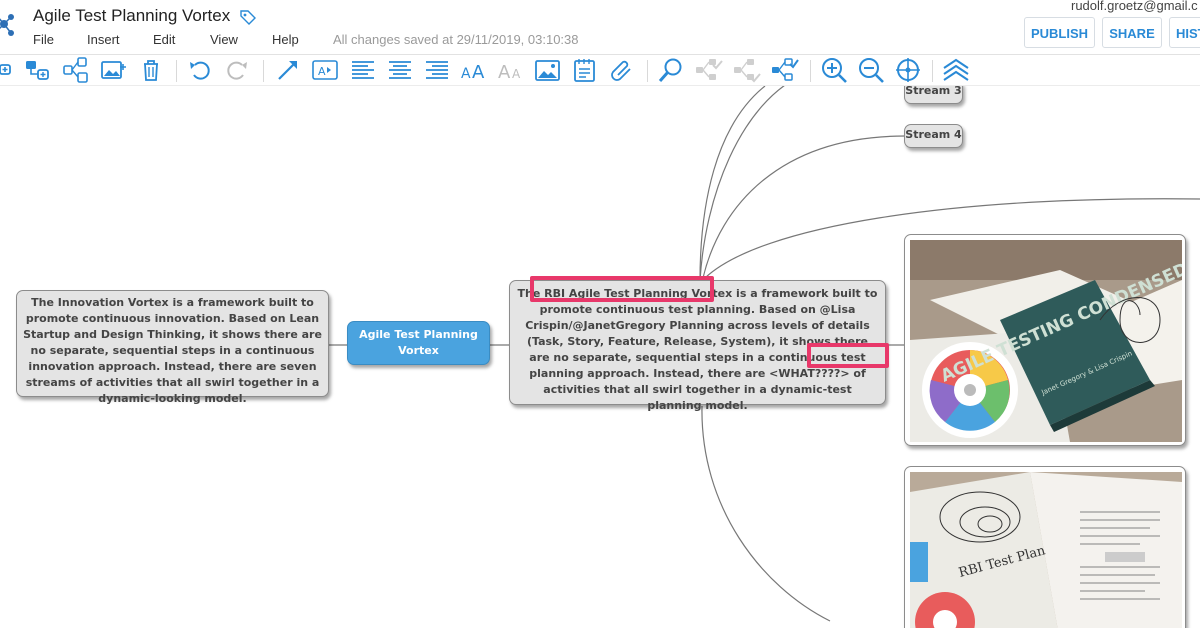 The height and width of the screenshot is (628, 1200). Describe the element at coordinates (1132, 32) in the screenshot. I see `share-button: SHARE` at that location.